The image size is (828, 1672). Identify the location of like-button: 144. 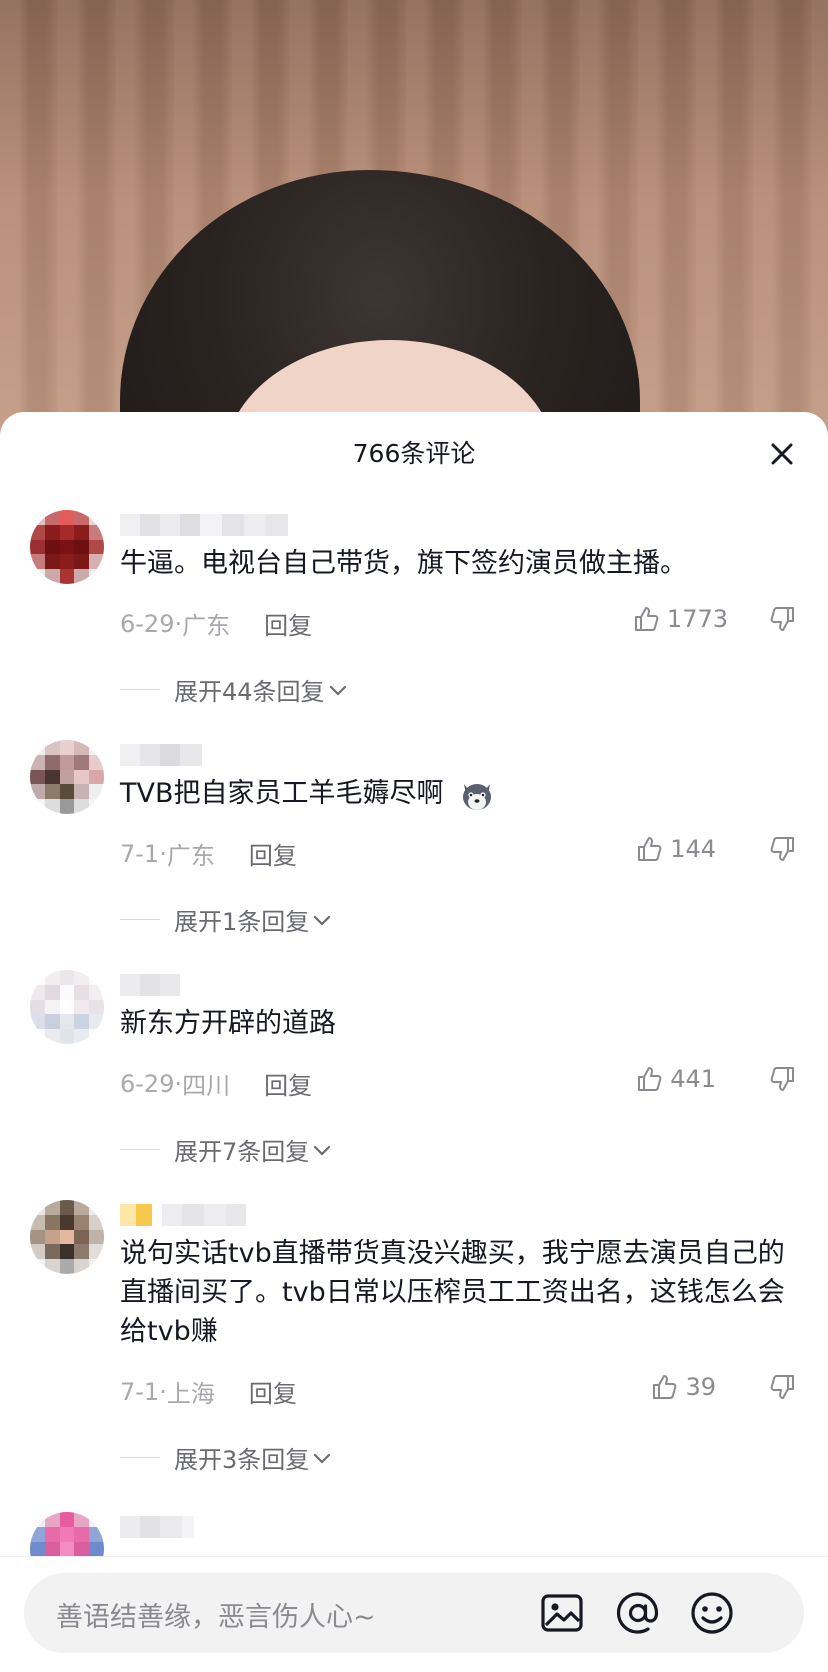
(675, 849).